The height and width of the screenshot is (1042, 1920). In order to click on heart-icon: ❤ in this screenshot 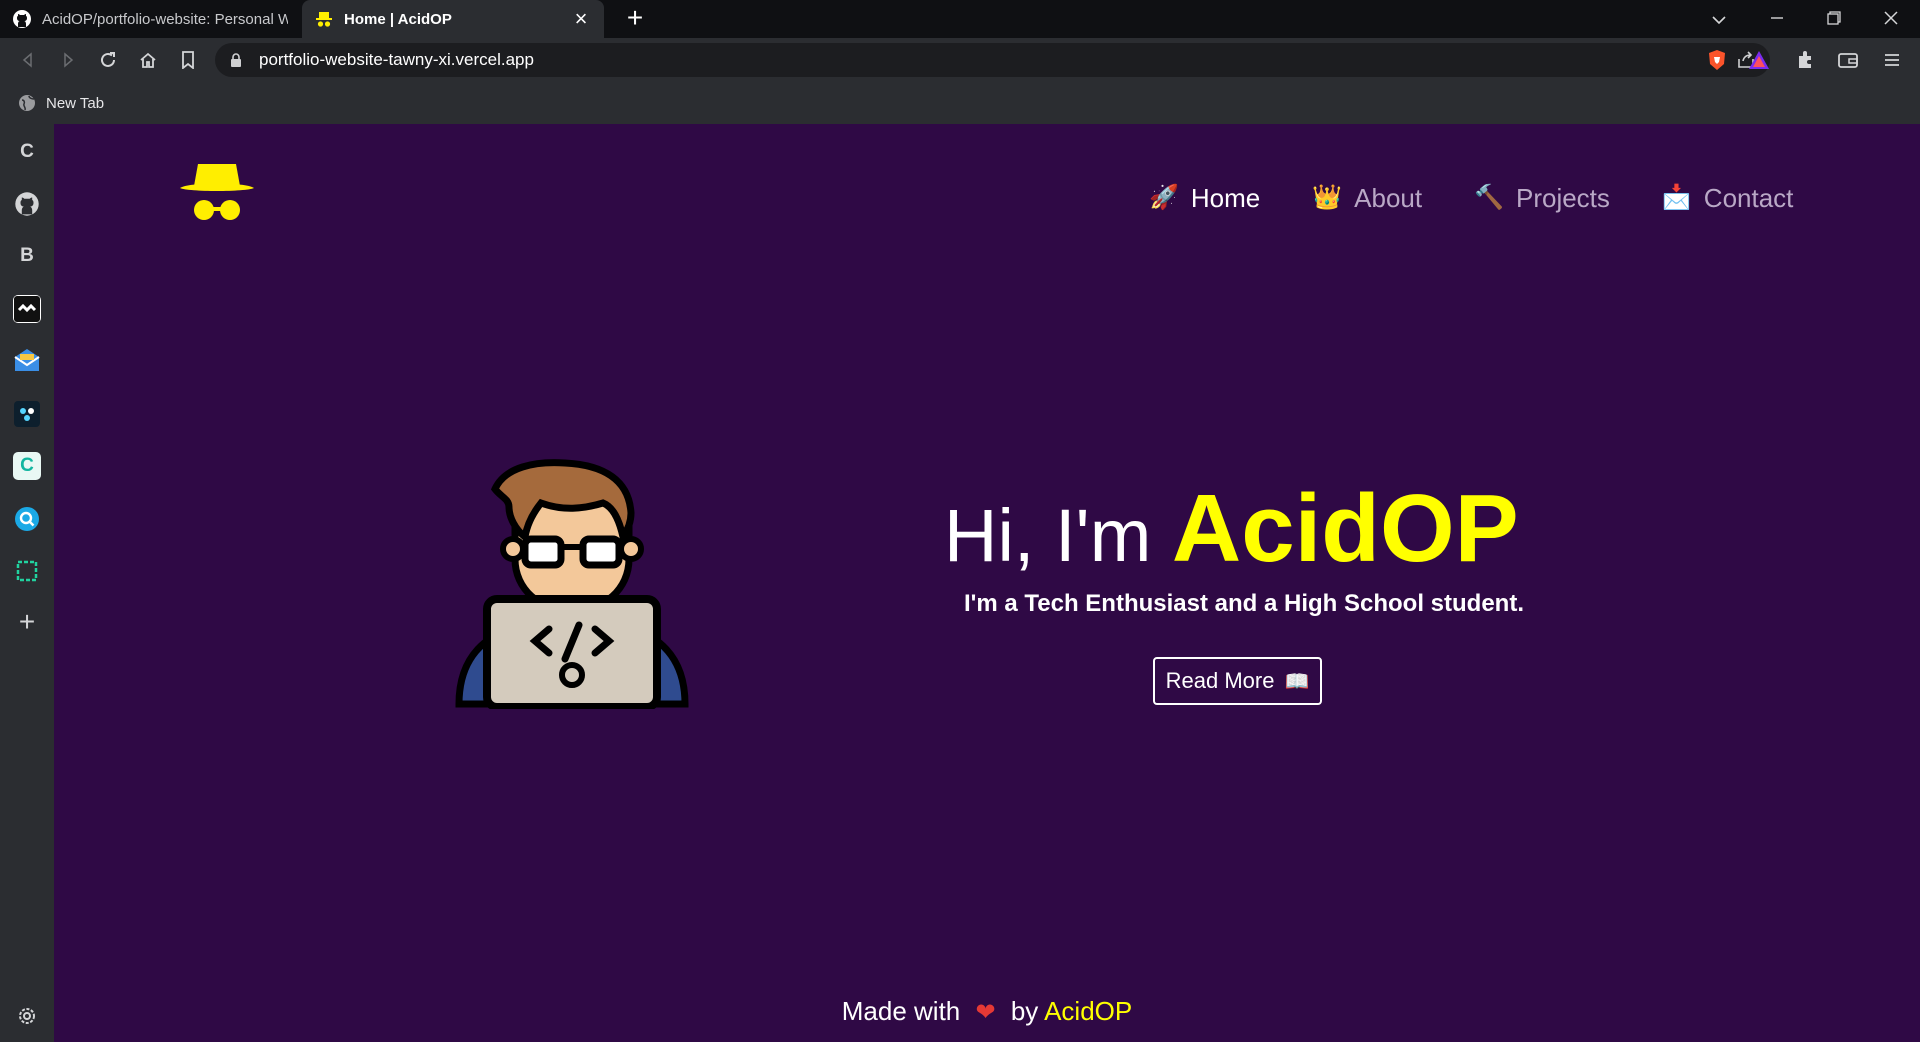, I will do `click(985, 1012)`.